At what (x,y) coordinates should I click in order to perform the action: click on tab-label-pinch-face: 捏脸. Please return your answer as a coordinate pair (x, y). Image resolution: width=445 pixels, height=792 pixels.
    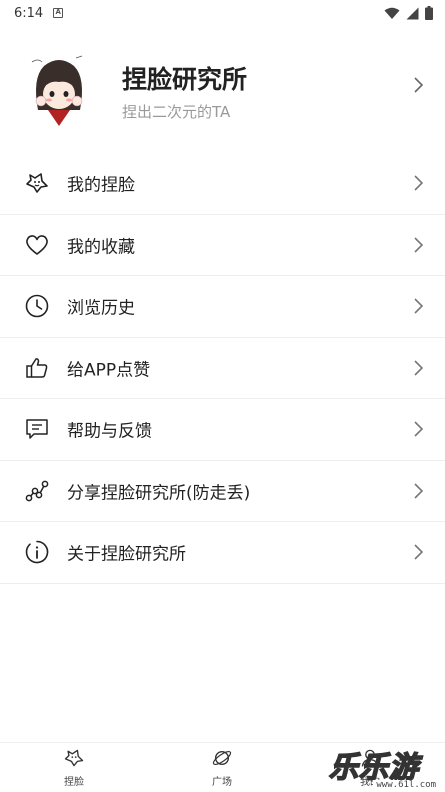
    Looking at the image, I should click on (74, 782).